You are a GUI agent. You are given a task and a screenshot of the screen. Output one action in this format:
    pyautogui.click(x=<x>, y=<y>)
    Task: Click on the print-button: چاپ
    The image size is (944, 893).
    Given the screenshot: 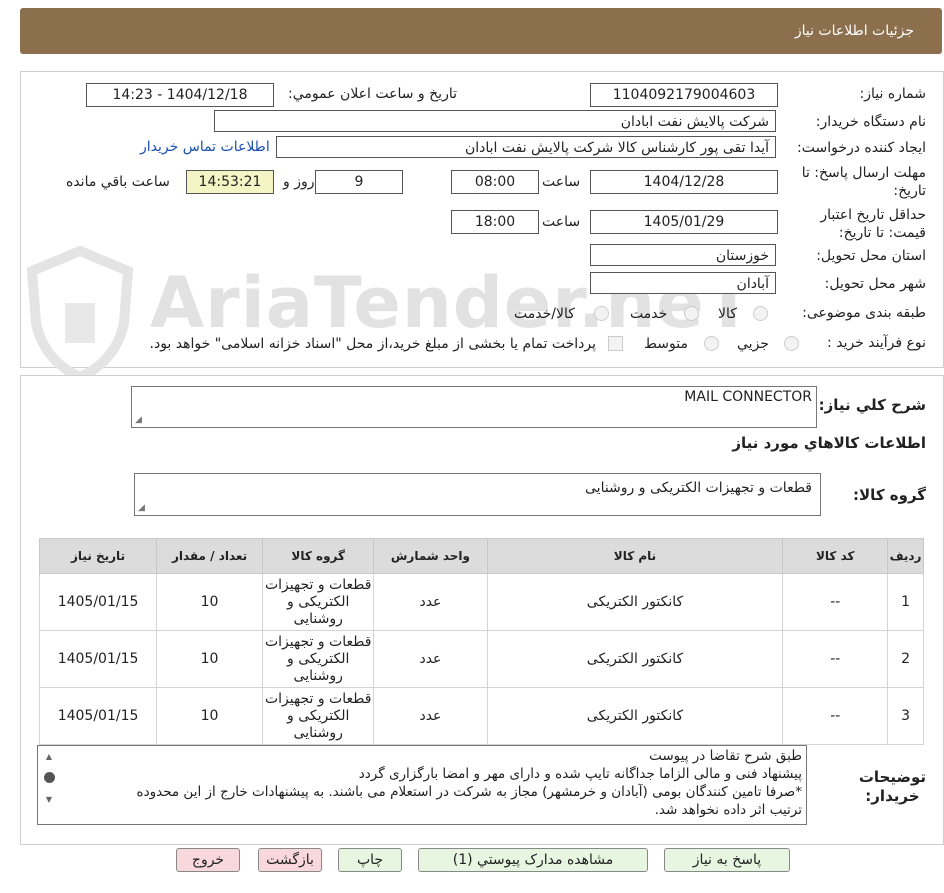 What is the action you would take?
    pyautogui.click(x=370, y=860)
    